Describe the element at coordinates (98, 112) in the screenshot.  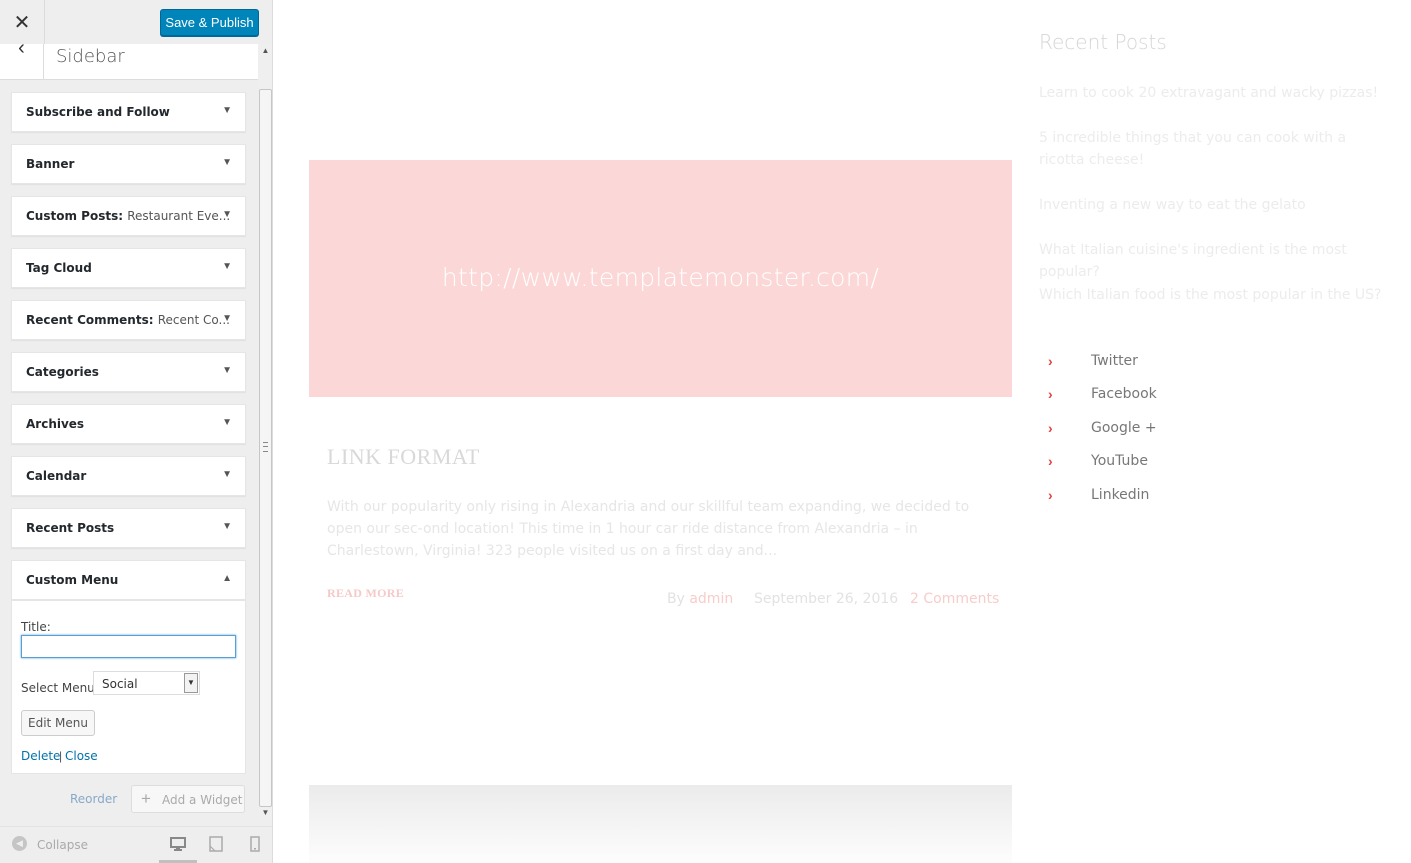
I see `widget-title: Subscribe and Follow` at that location.